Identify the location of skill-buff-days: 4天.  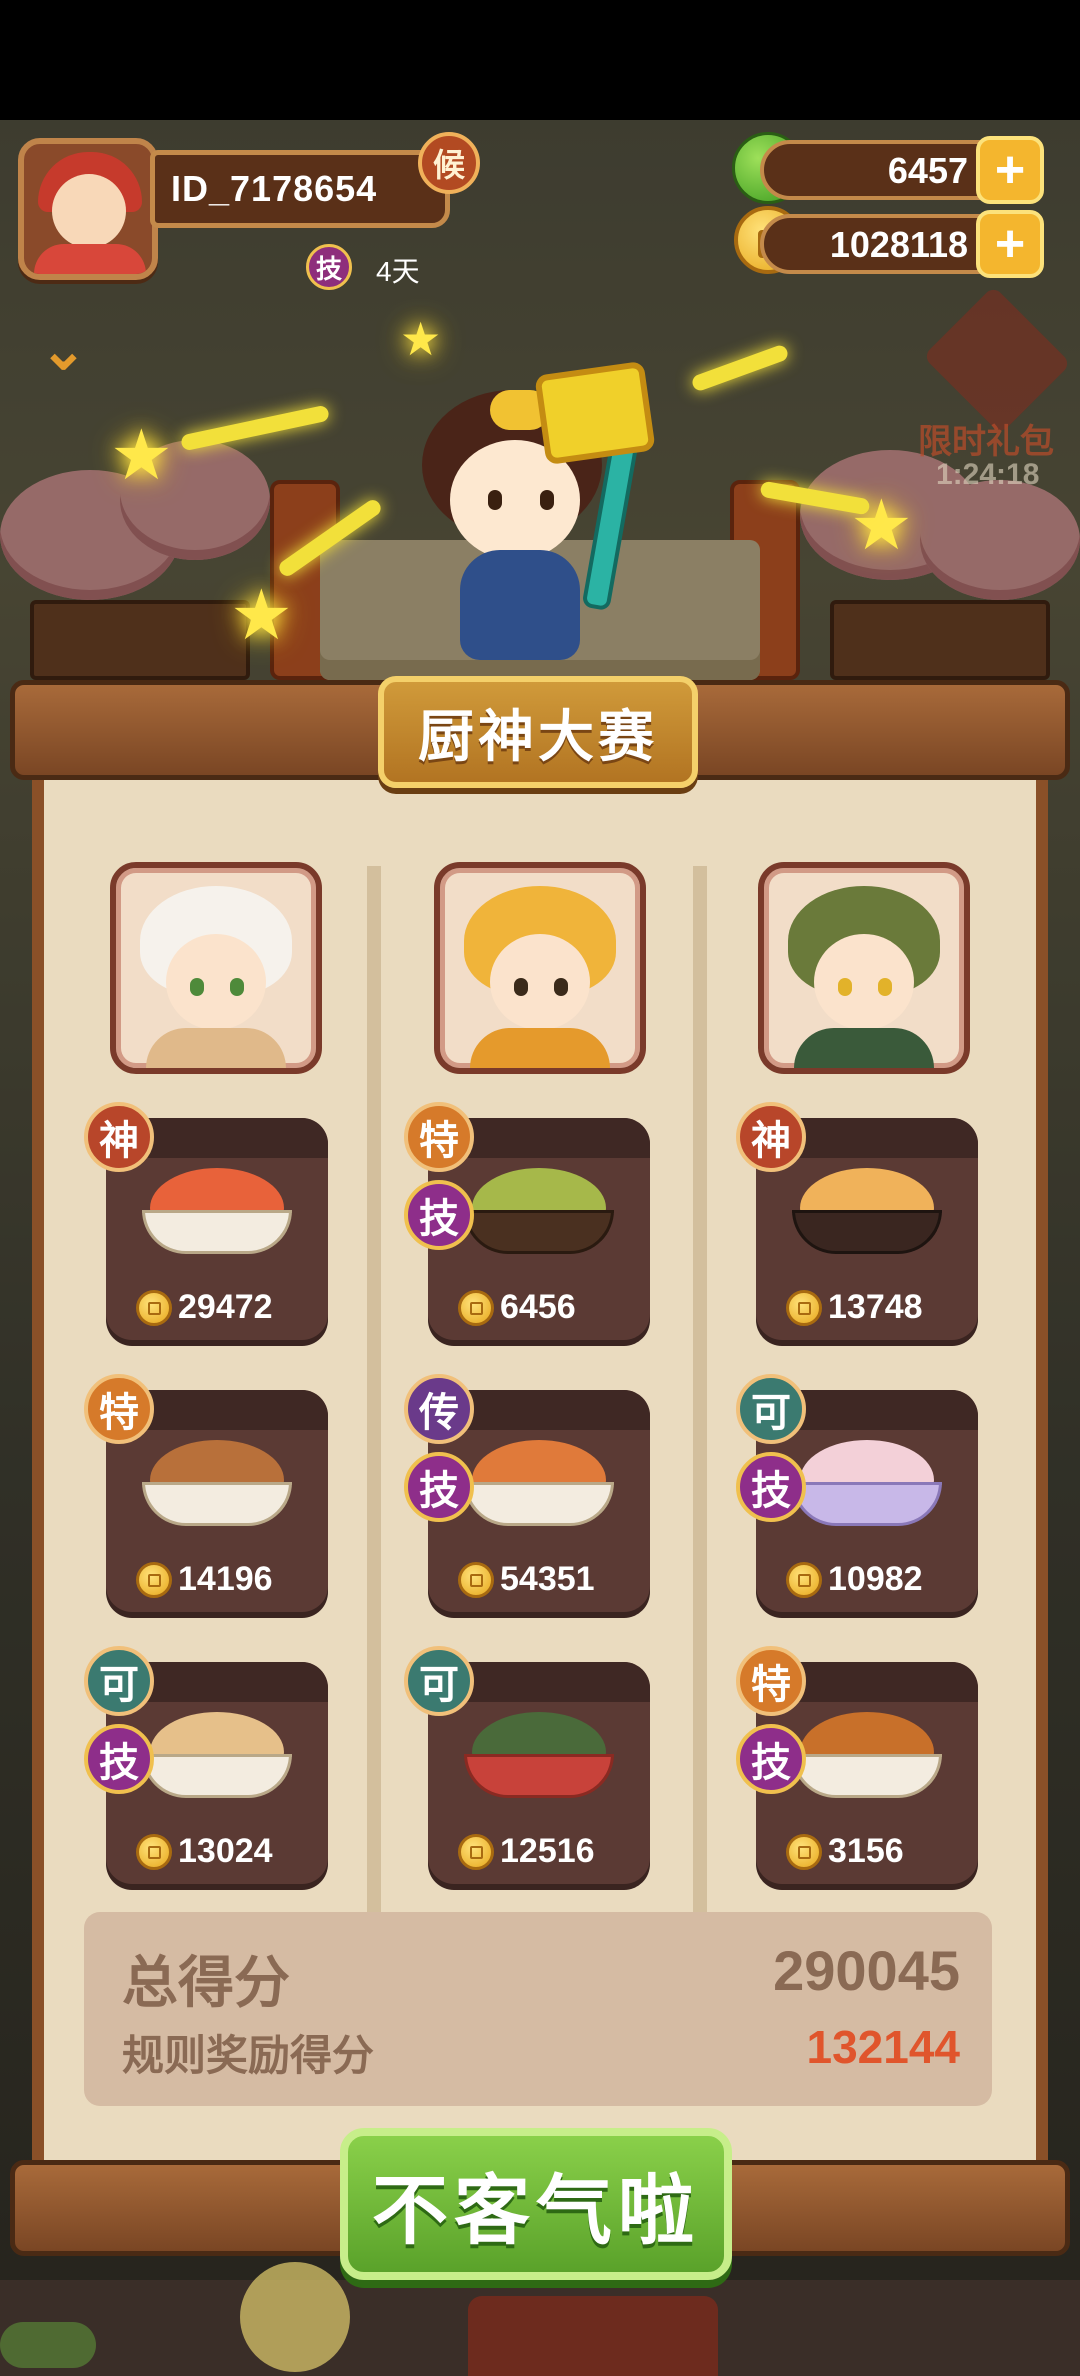
(398, 271).